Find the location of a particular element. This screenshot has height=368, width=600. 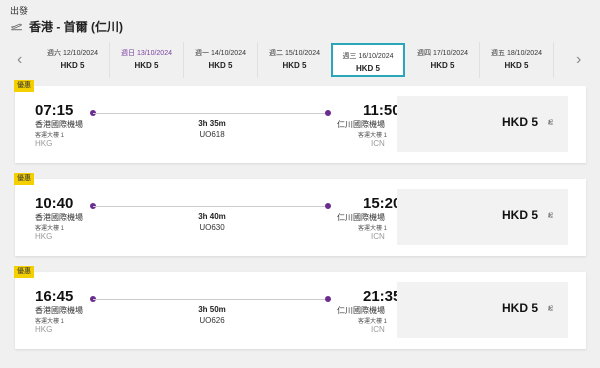

date-cell: 週日 13/10/2024 HKD 5 is located at coordinates (147, 60).